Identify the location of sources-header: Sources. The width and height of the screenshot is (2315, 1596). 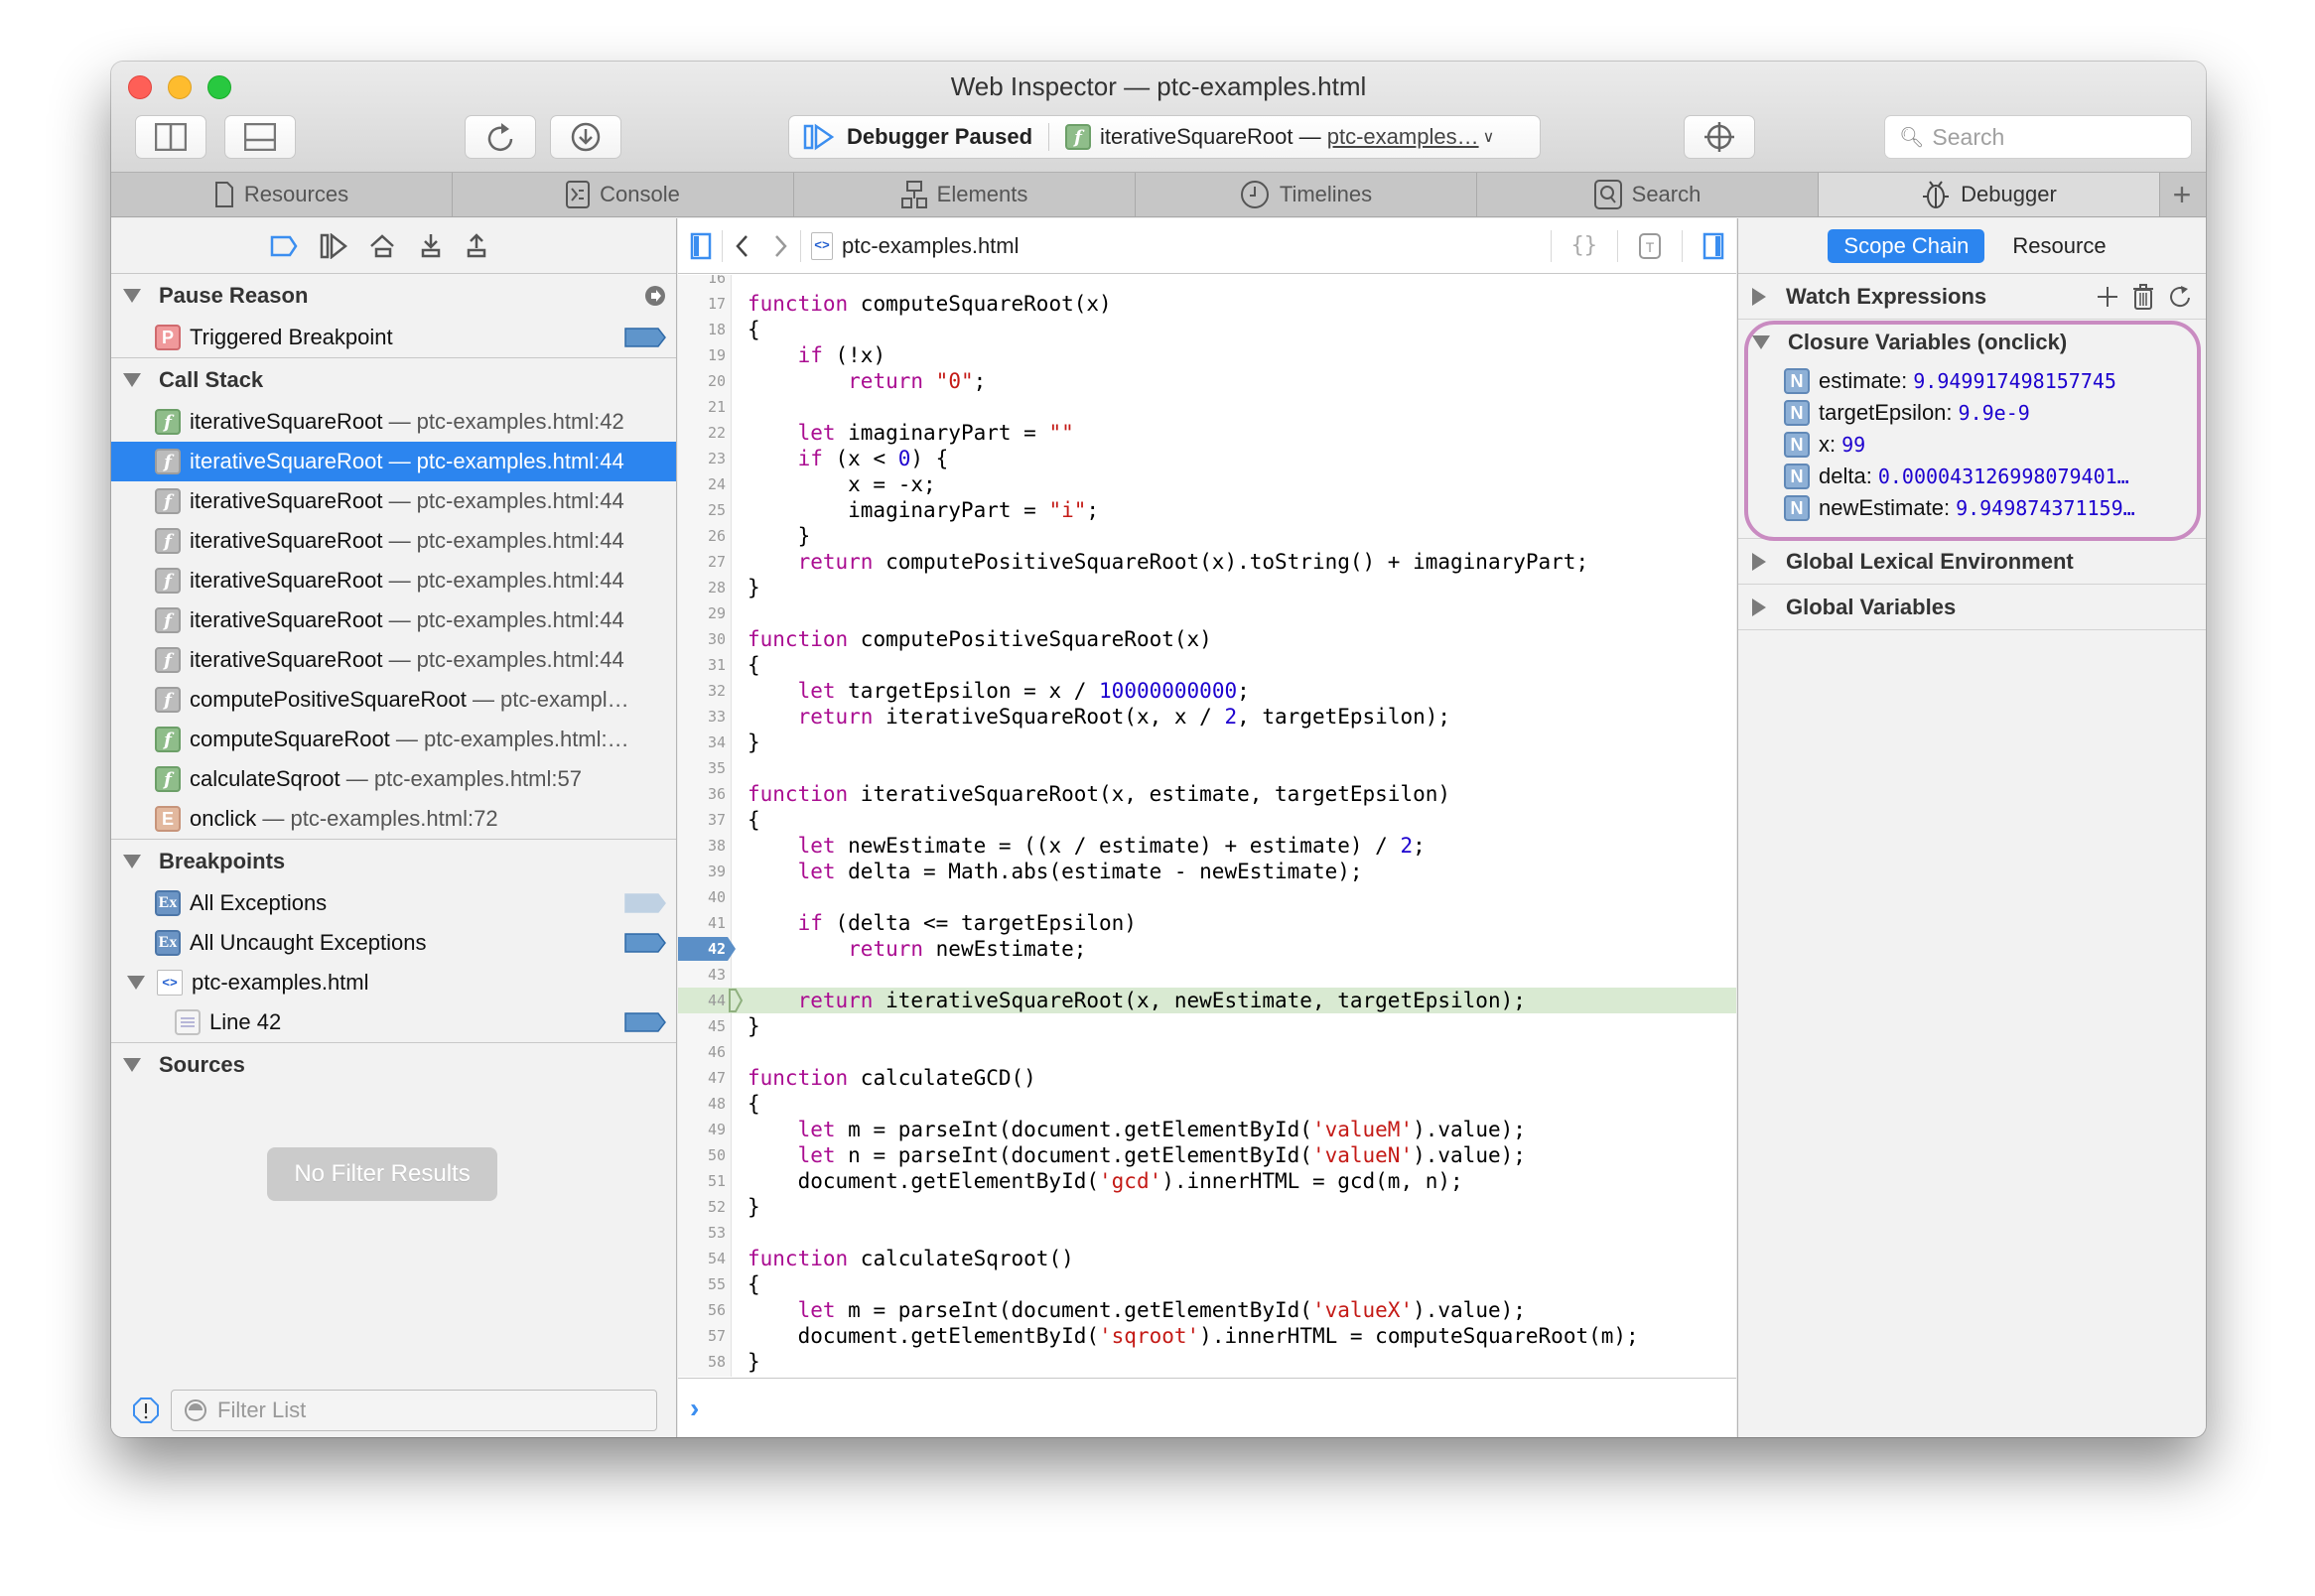
(393, 1065).